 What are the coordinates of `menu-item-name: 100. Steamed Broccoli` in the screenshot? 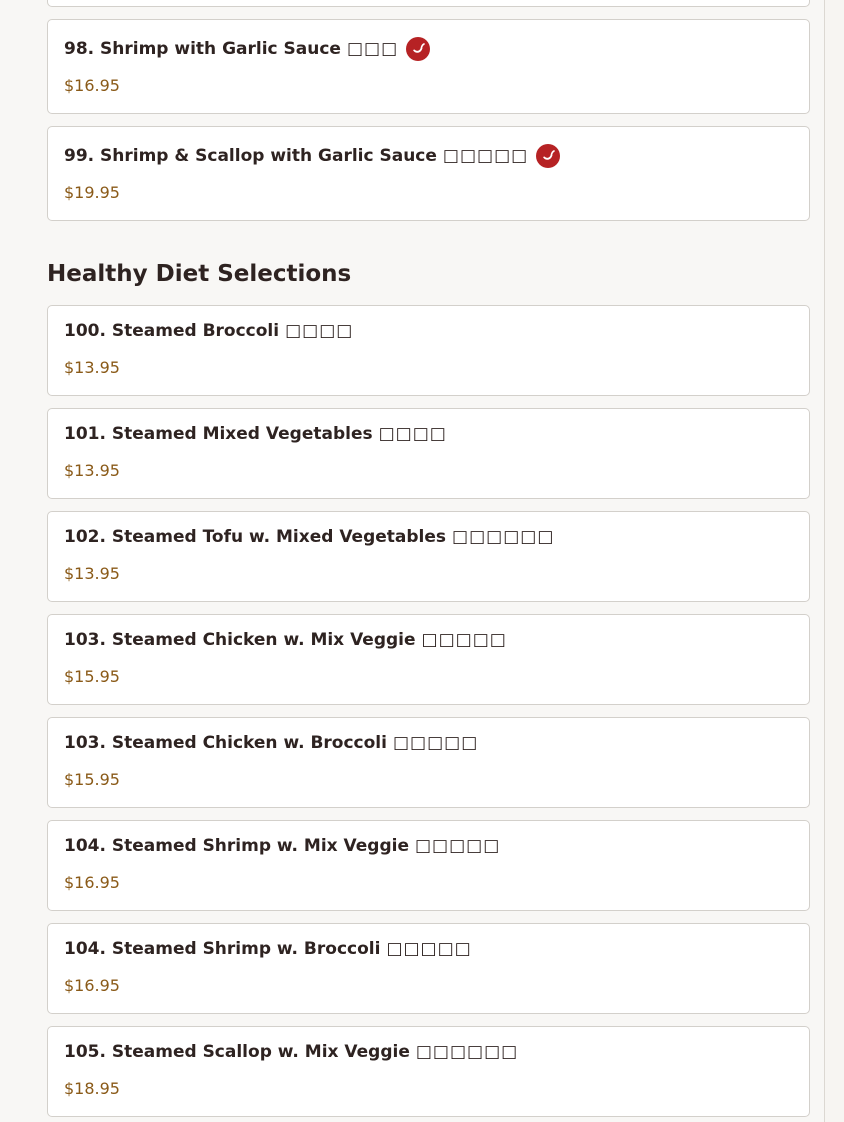 It's located at (172, 331).